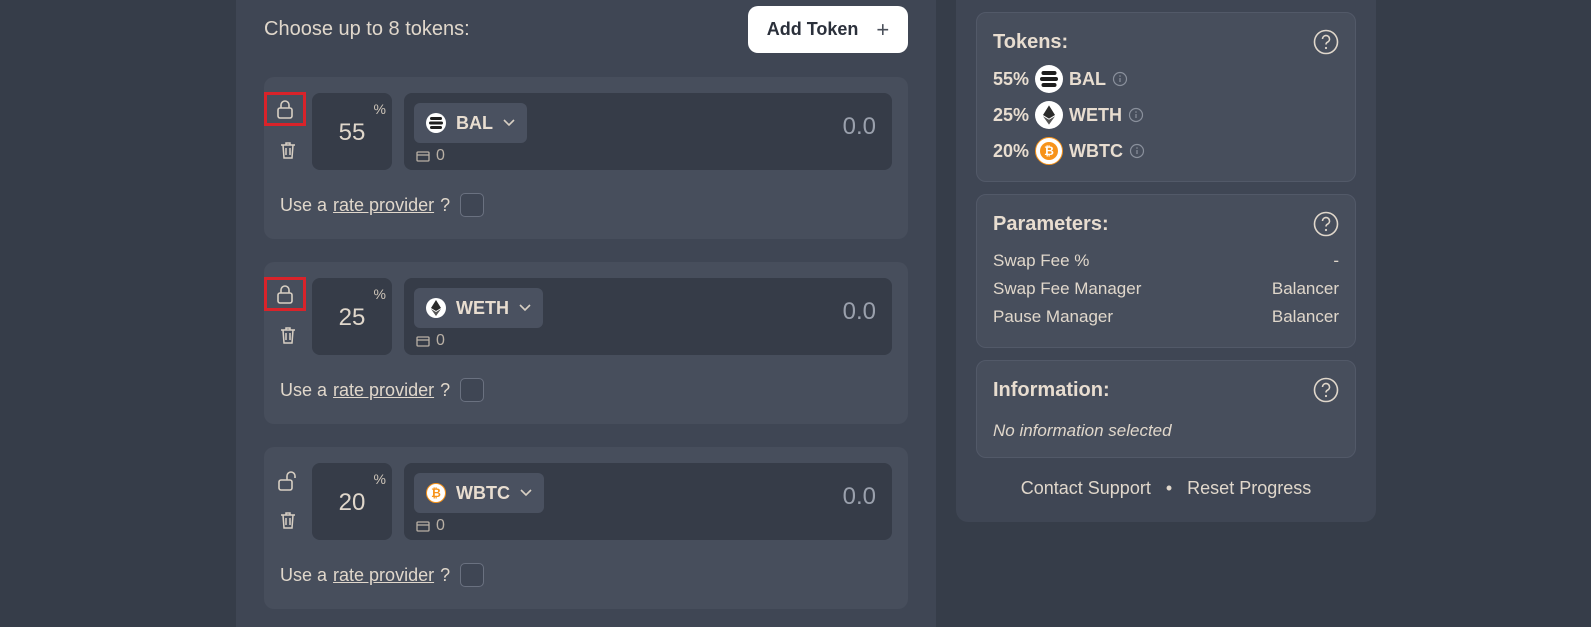  Describe the element at coordinates (1049, 79) in the screenshot. I see `bal-token-icon` at that location.